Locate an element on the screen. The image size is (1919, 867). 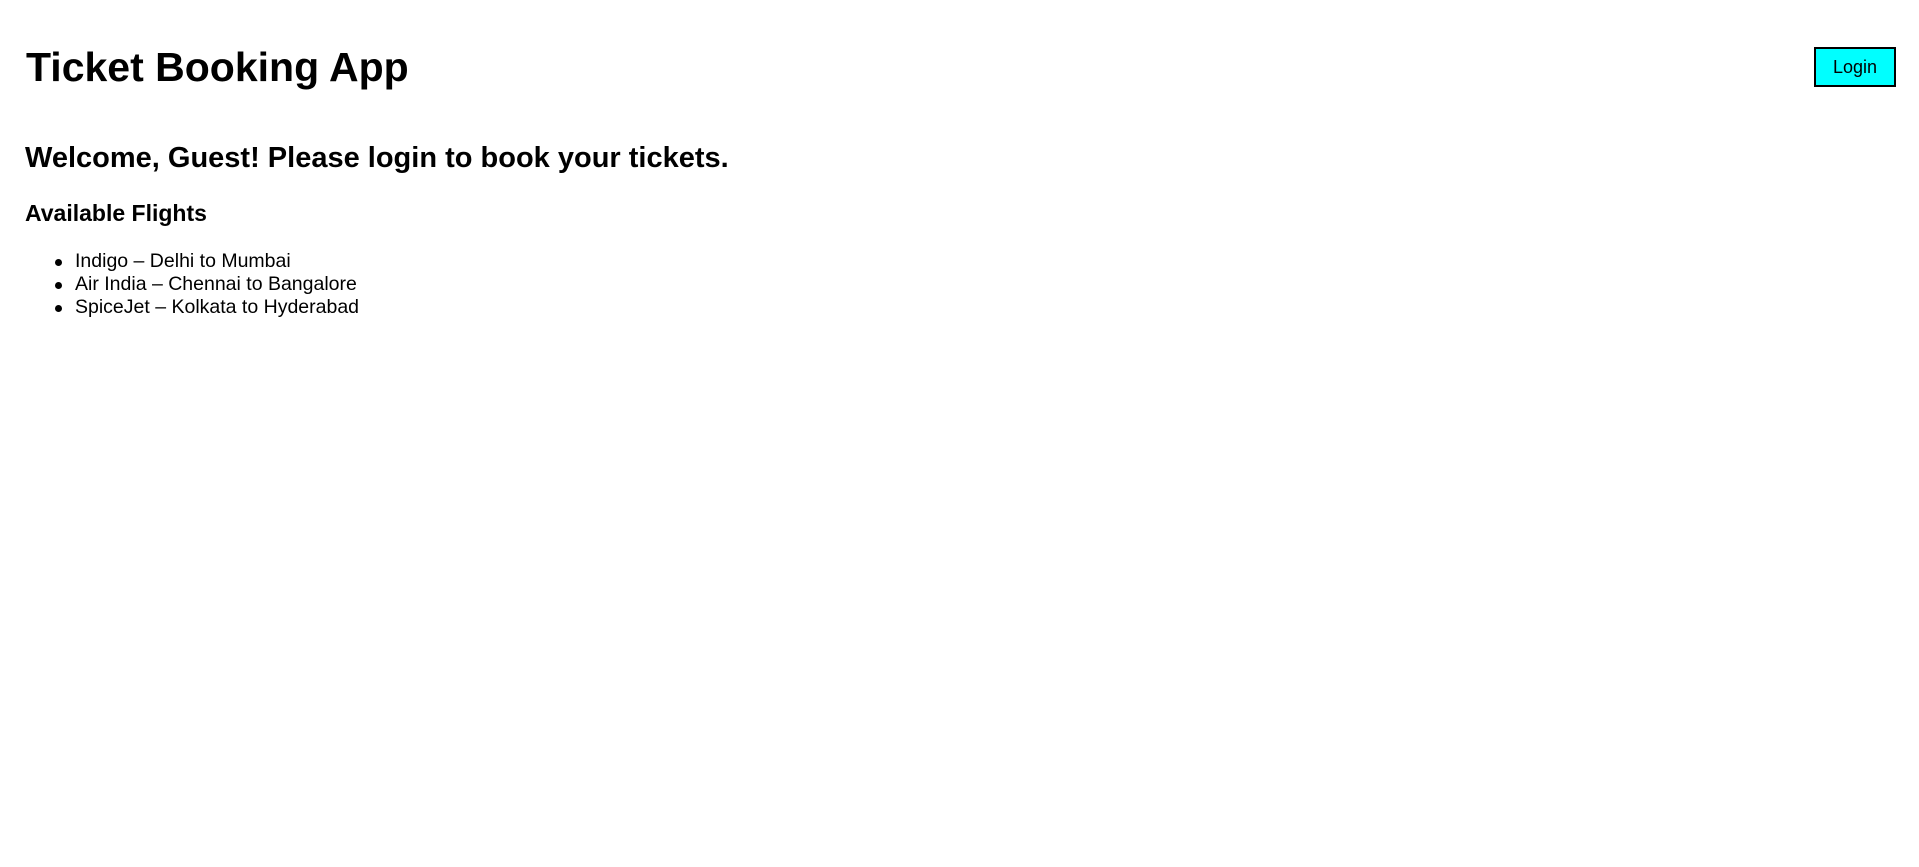
flight-list-item: Indigo – Delhi to Mumbai is located at coordinates (207, 261).